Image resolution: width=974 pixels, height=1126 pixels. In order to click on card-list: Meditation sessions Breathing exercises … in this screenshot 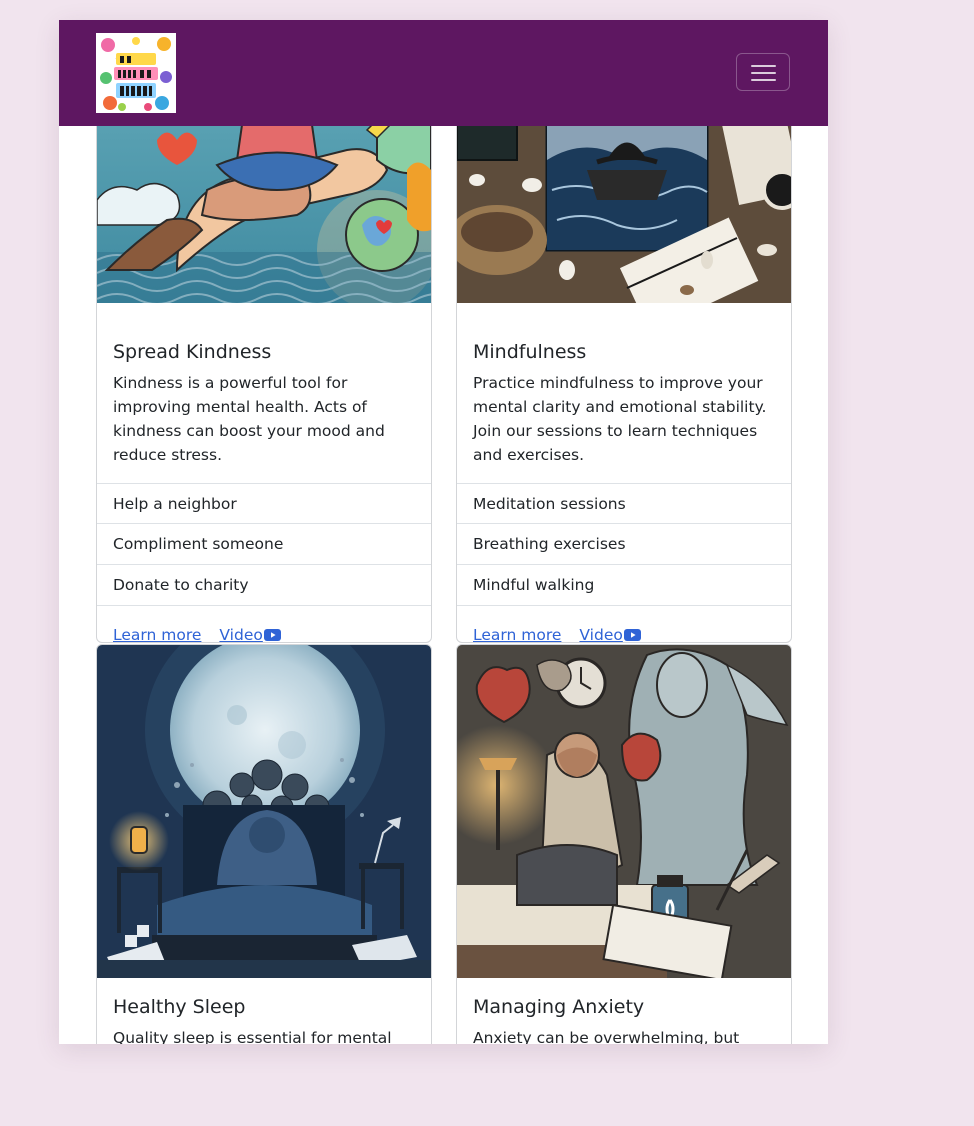, I will do `click(624, 544)`.